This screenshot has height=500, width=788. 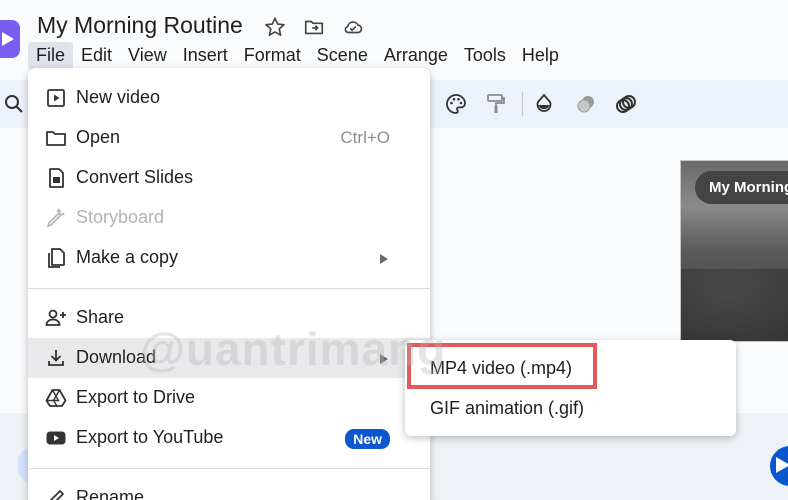 I want to click on copy-icon, so click(x=56, y=258).